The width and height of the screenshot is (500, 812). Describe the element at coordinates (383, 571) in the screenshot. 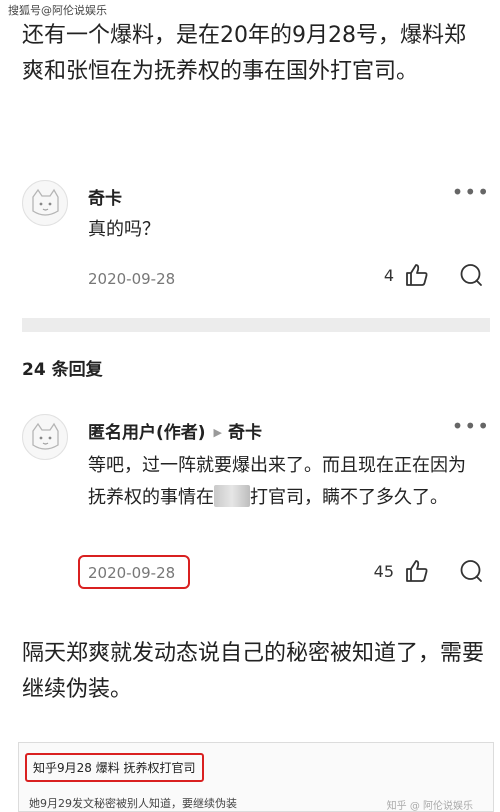

I see `like-count: 45` at that location.